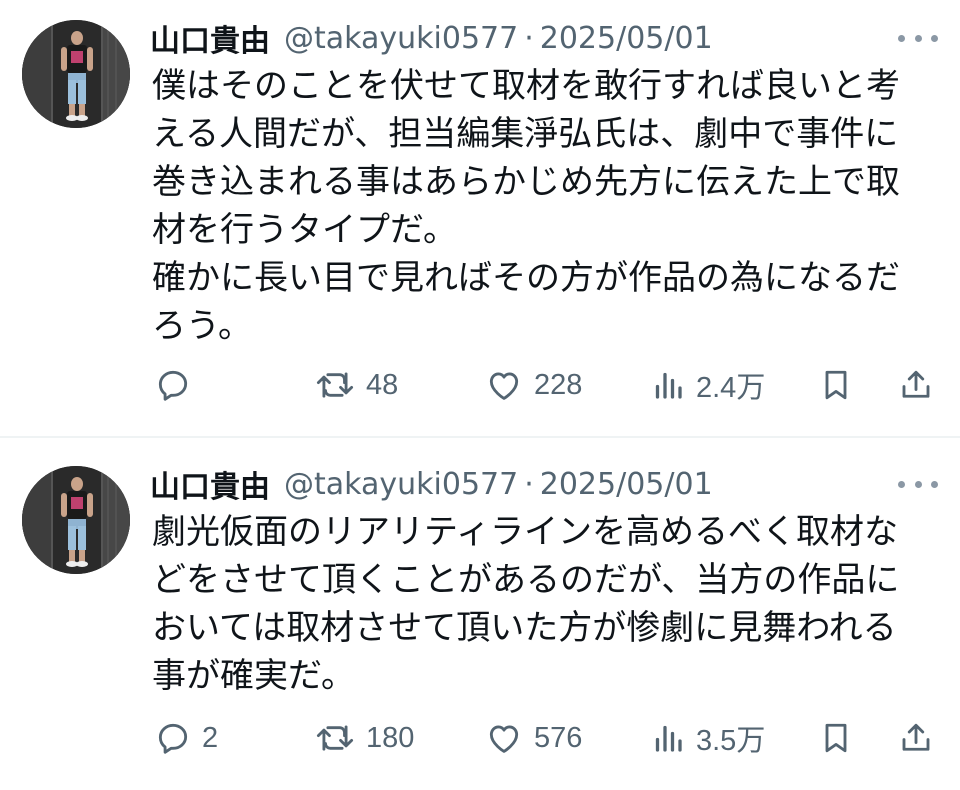 The width and height of the screenshot is (960, 790). Describe the element at coordinates (533, 385) in the screenshot. I see `like-button: 228` at that location.